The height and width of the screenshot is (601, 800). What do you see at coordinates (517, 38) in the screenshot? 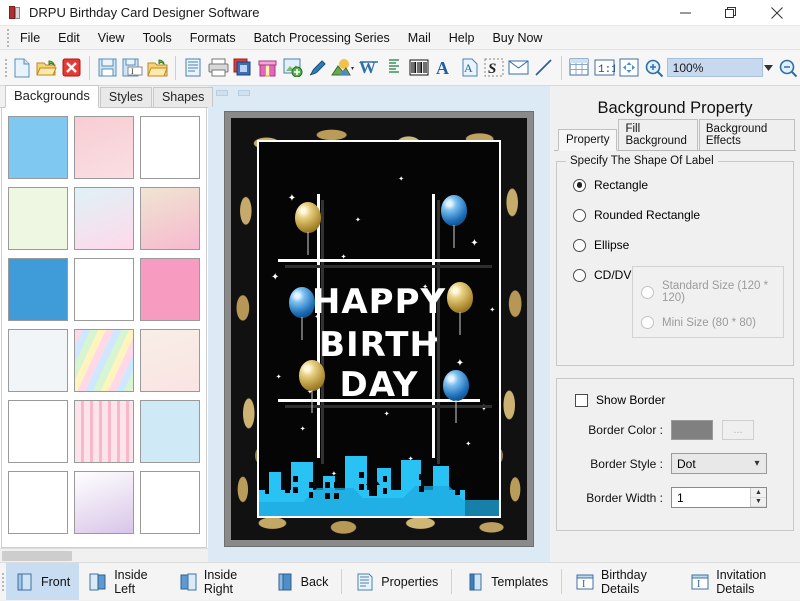
I see `menu-buy-now: Buy Now` at bounding box center [517, 38].